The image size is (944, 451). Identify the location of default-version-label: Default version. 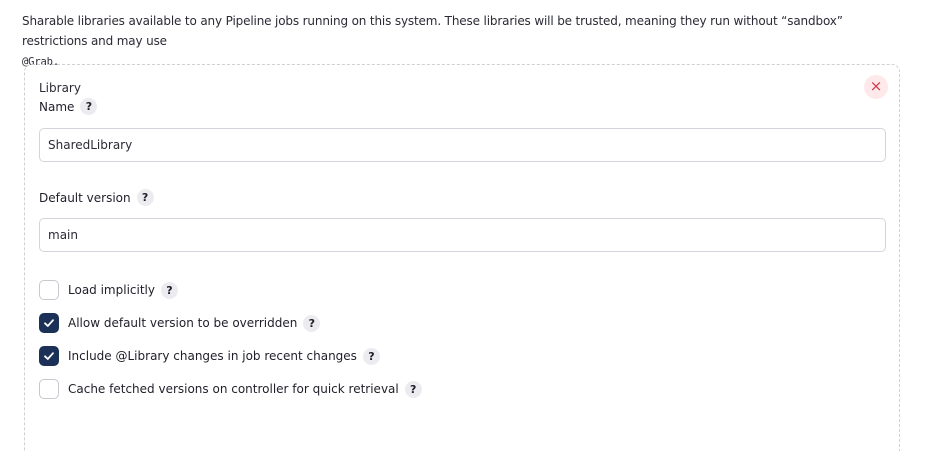
(85, 197).